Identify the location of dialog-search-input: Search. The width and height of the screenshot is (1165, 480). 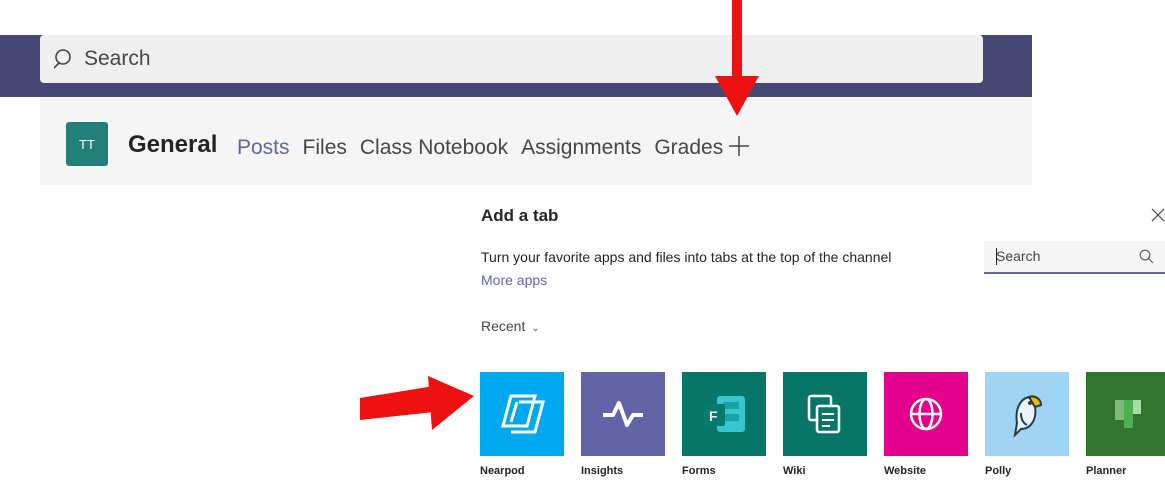
(1074, 257).